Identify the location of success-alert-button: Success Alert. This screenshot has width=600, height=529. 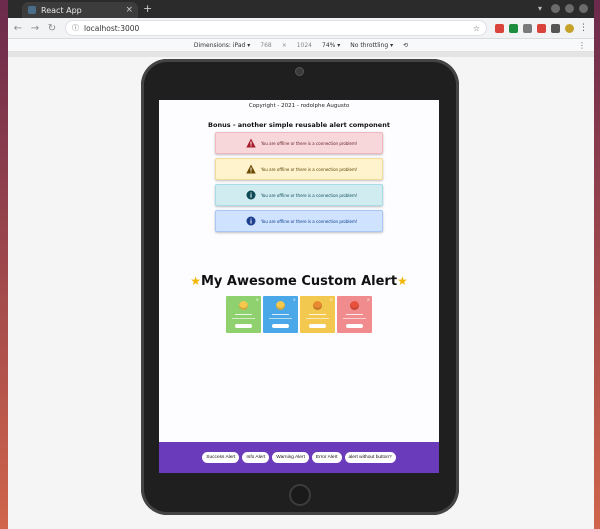
(221, 457).